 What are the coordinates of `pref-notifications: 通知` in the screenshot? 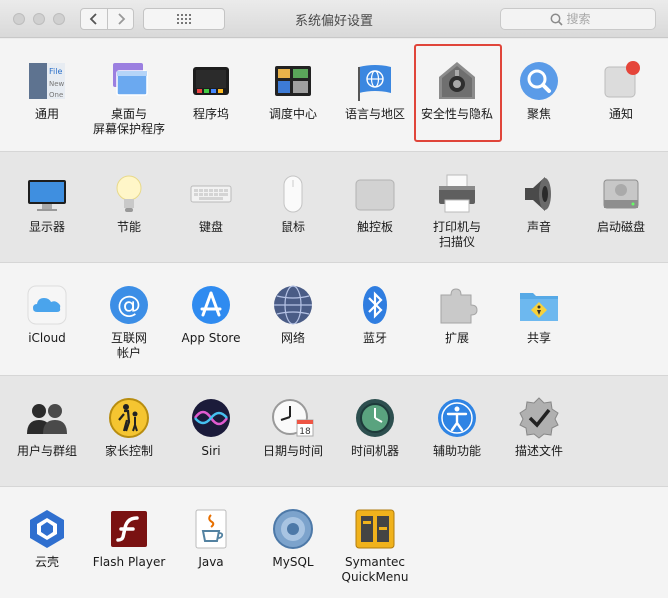 It's located at (621, 99).